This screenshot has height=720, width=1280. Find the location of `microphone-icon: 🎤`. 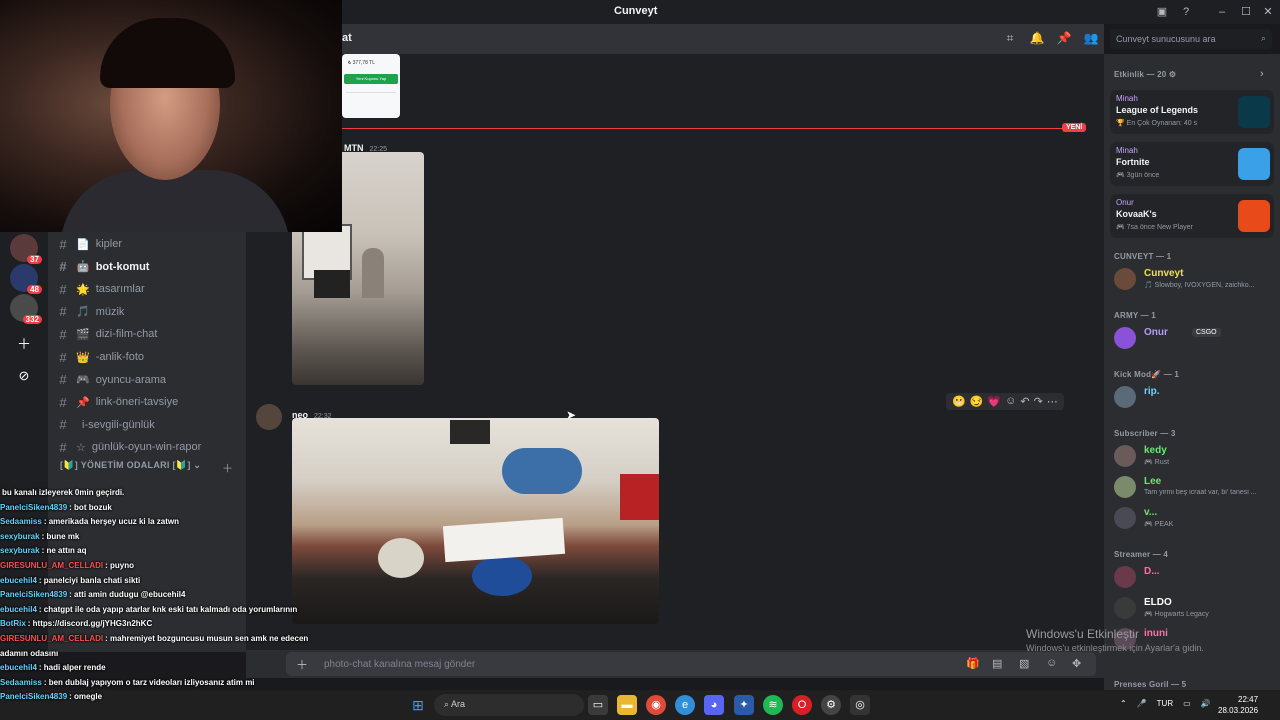

microphone-icon: 🎤 is located at coordinates (1142, 703).